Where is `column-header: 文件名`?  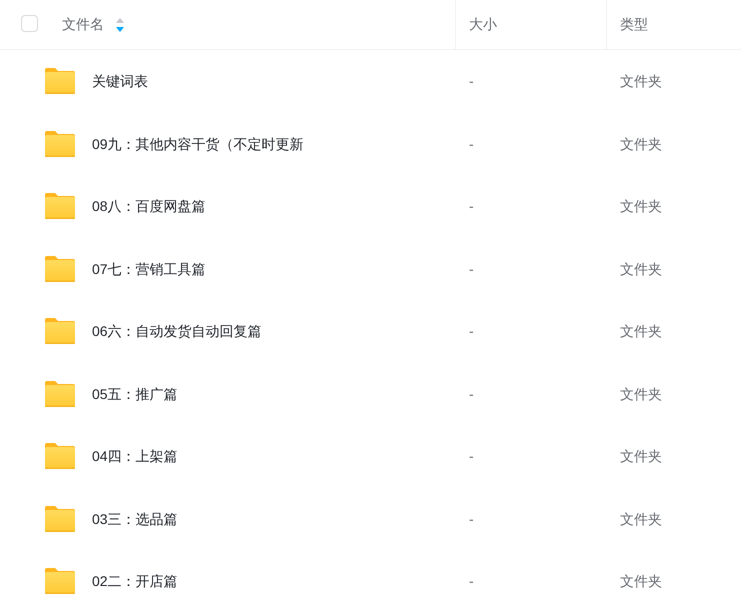 column-header: 文件名 is located at coordinates (83, 24).